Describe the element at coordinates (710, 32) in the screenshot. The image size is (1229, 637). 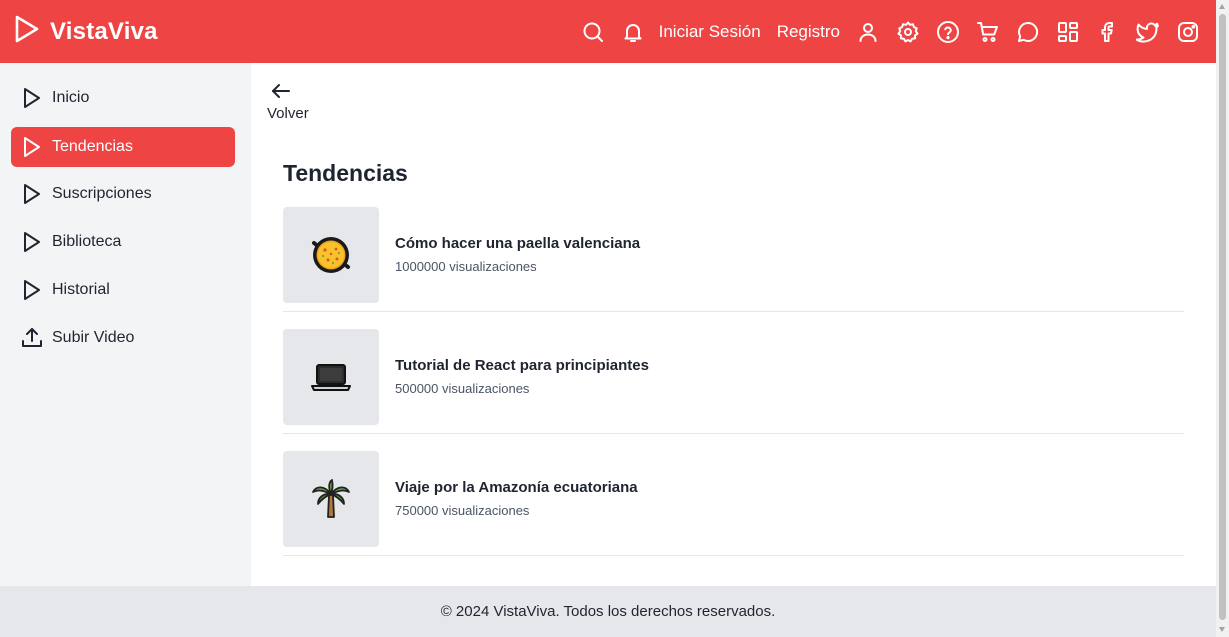
I see `login-link: Iniciar Sesión` at that location.